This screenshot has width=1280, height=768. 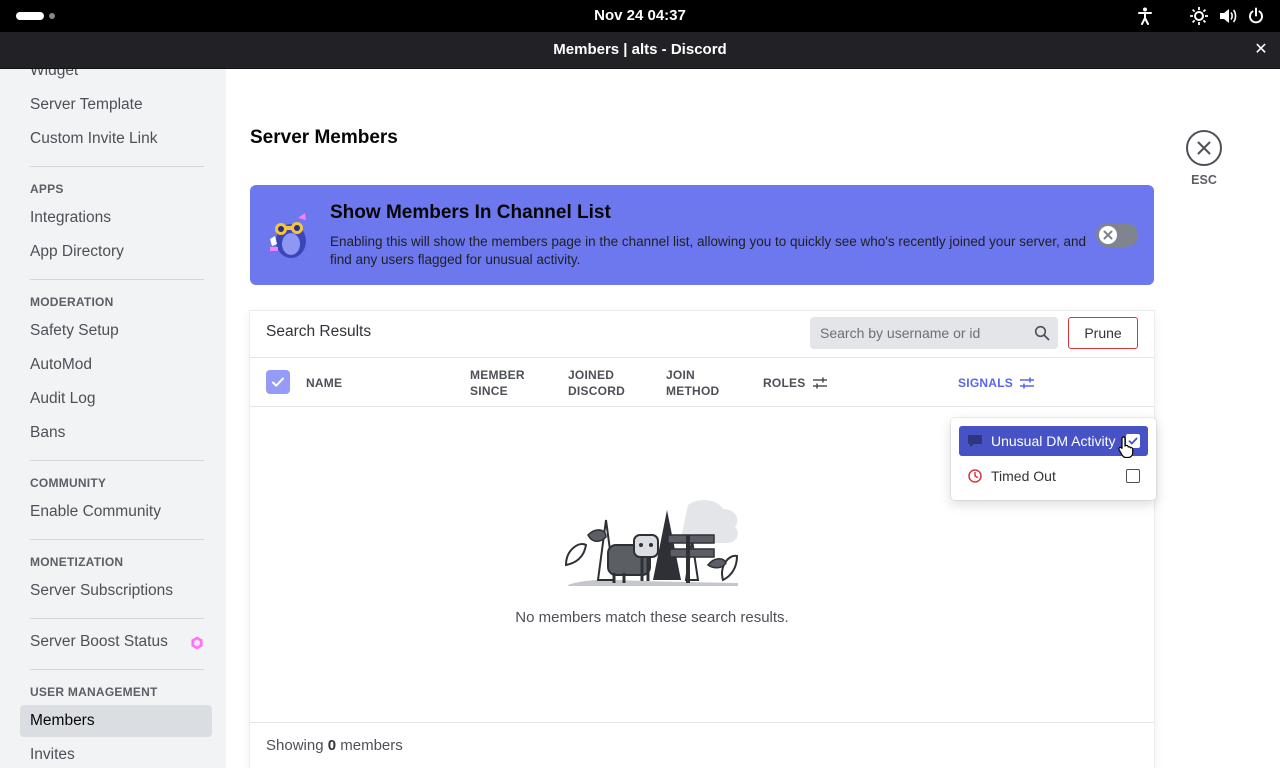 I want to click on signals-filter-dropdown: Unusual DM Activity Timed Out, so click(x=1053, y=459).